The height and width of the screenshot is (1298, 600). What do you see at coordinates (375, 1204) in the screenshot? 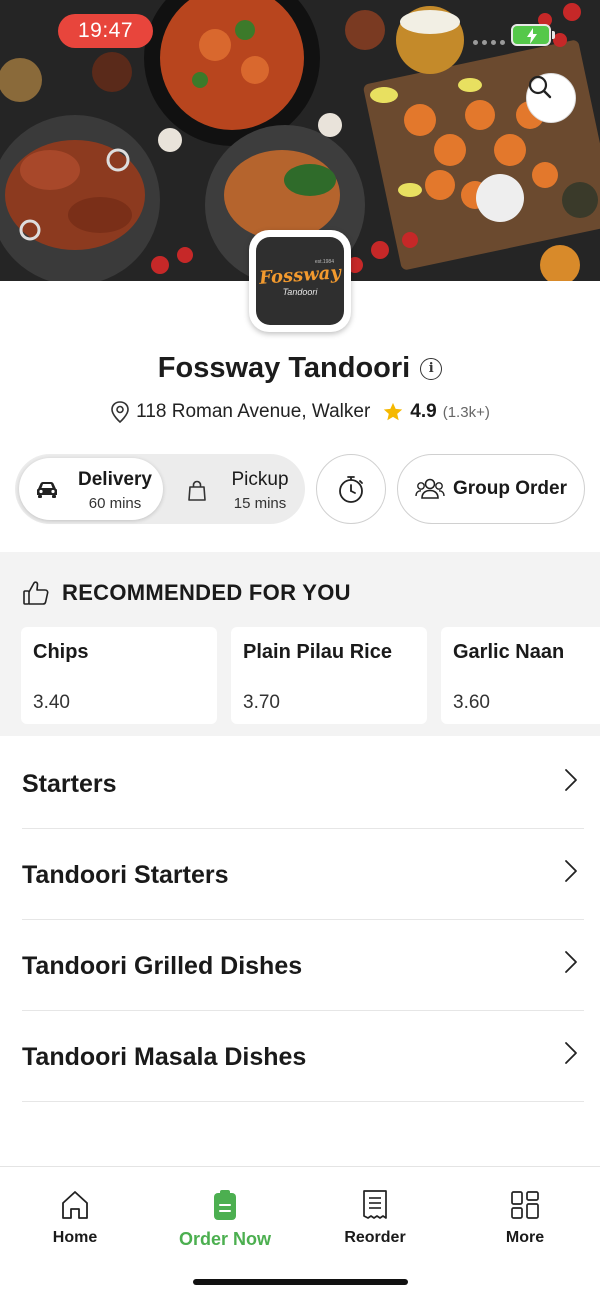
I see `receipt-icon` at bounding box center [375, 1204].